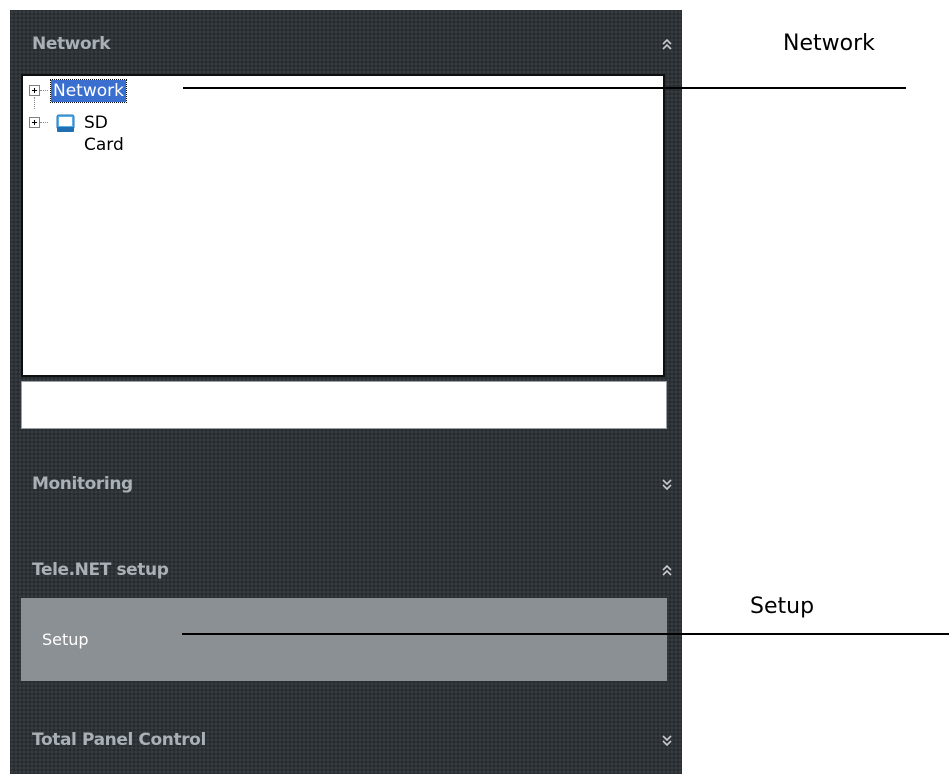  Describe the element at coordinates (565, 634) in the screenshot. I see `setup-callout-line` at that location.